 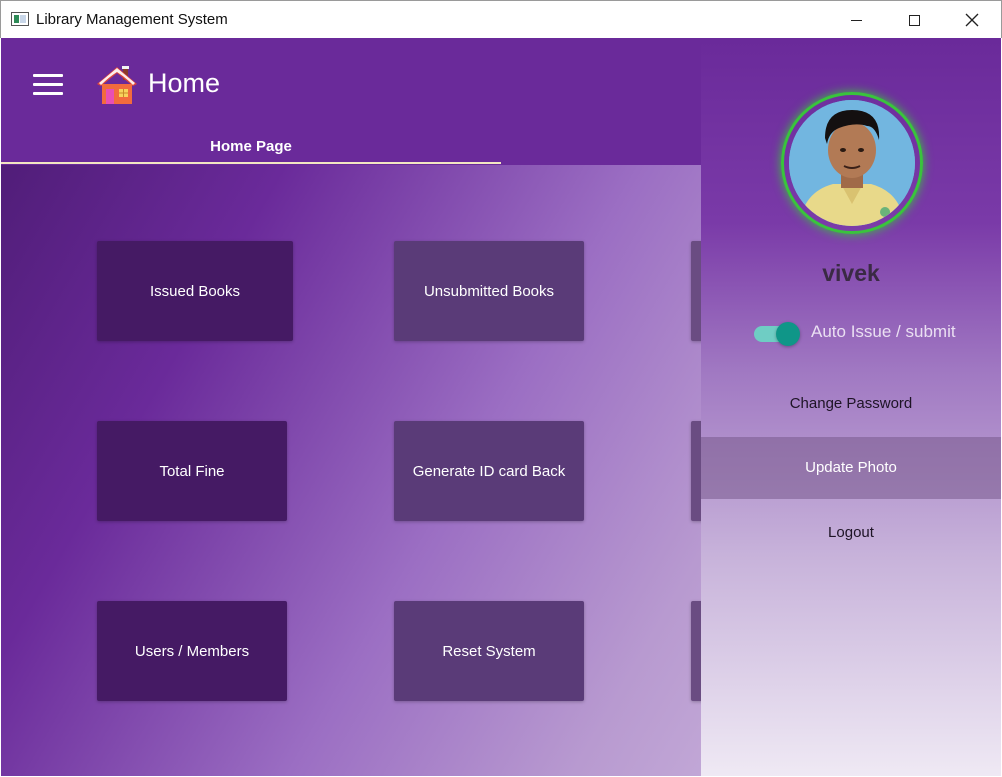 I want to click on total-fine-button: Total Fine, so click(x=192, y=471).